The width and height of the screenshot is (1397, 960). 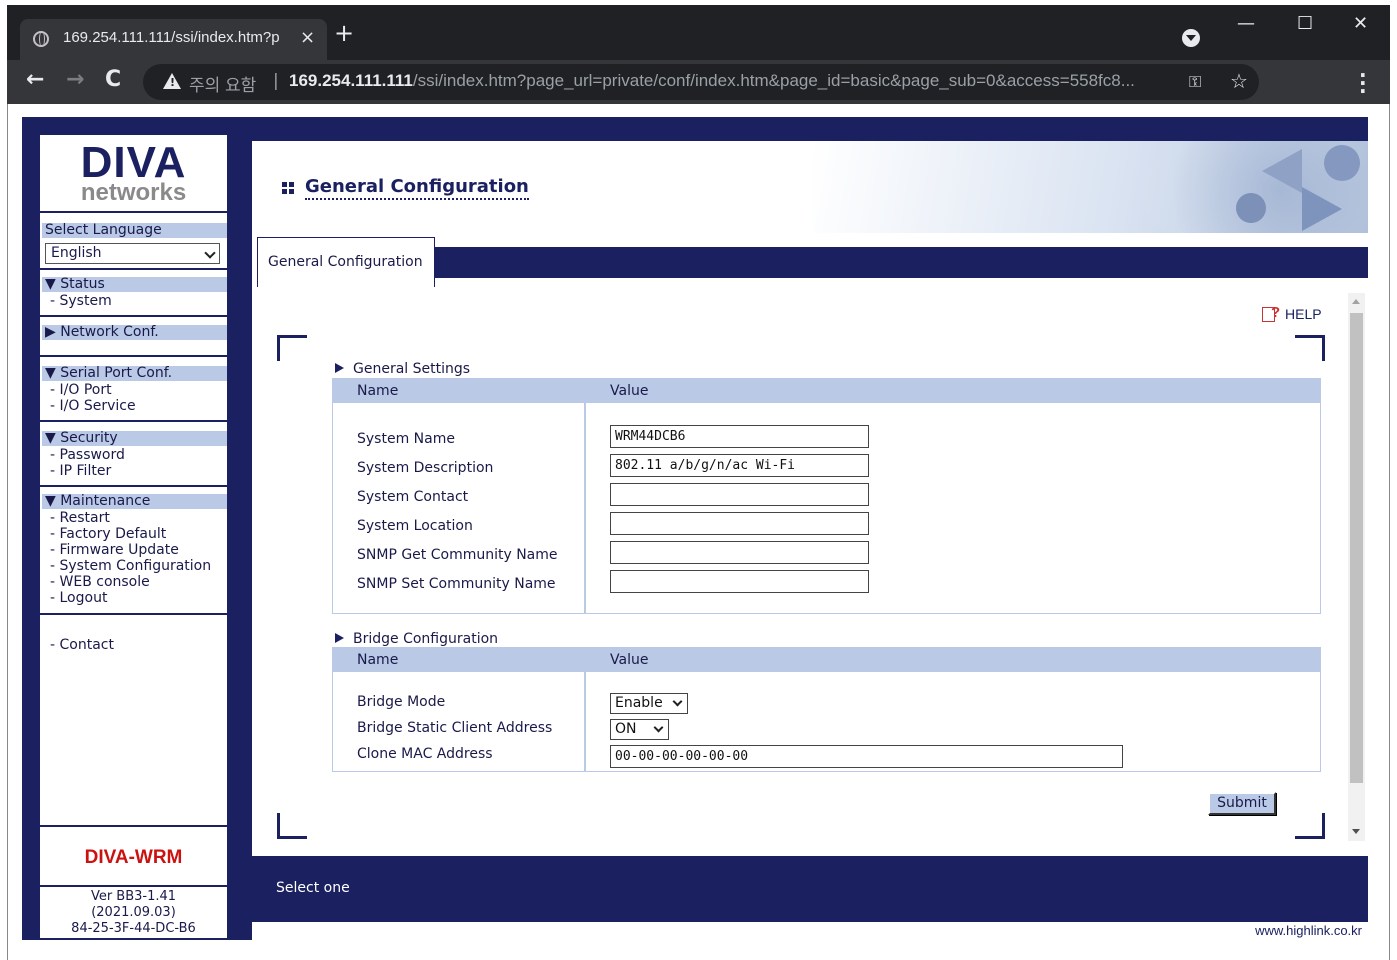 I want to click on sidebar-item-system: - System, so click(x=81, y=301).